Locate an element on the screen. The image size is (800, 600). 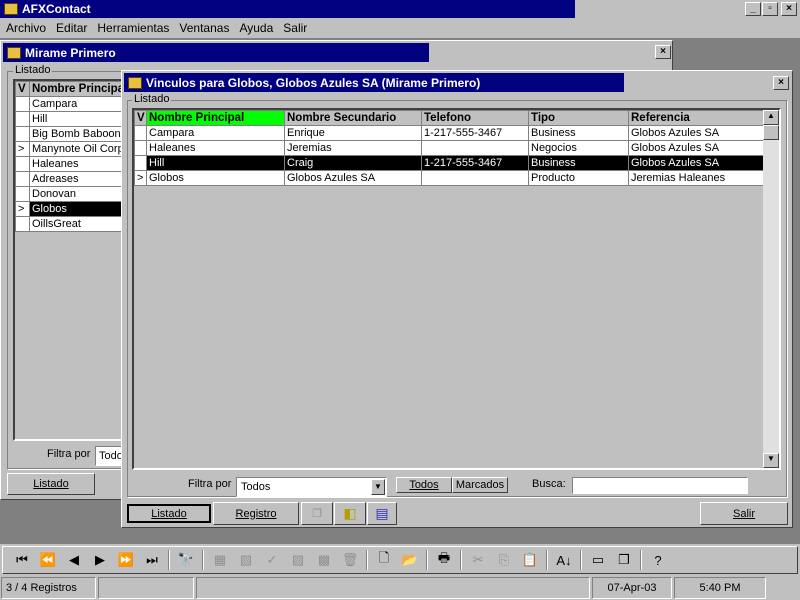
column-header: V is located at coordinates (140, 118).